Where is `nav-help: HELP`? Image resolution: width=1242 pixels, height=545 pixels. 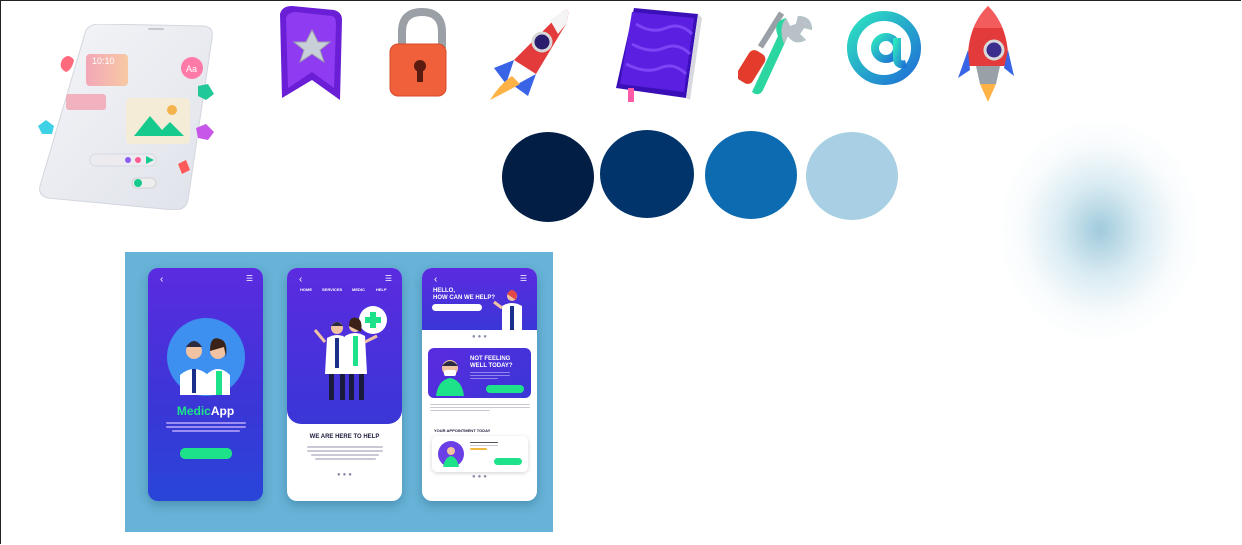
nav-help: HELP is located at coordinates (381, 289).